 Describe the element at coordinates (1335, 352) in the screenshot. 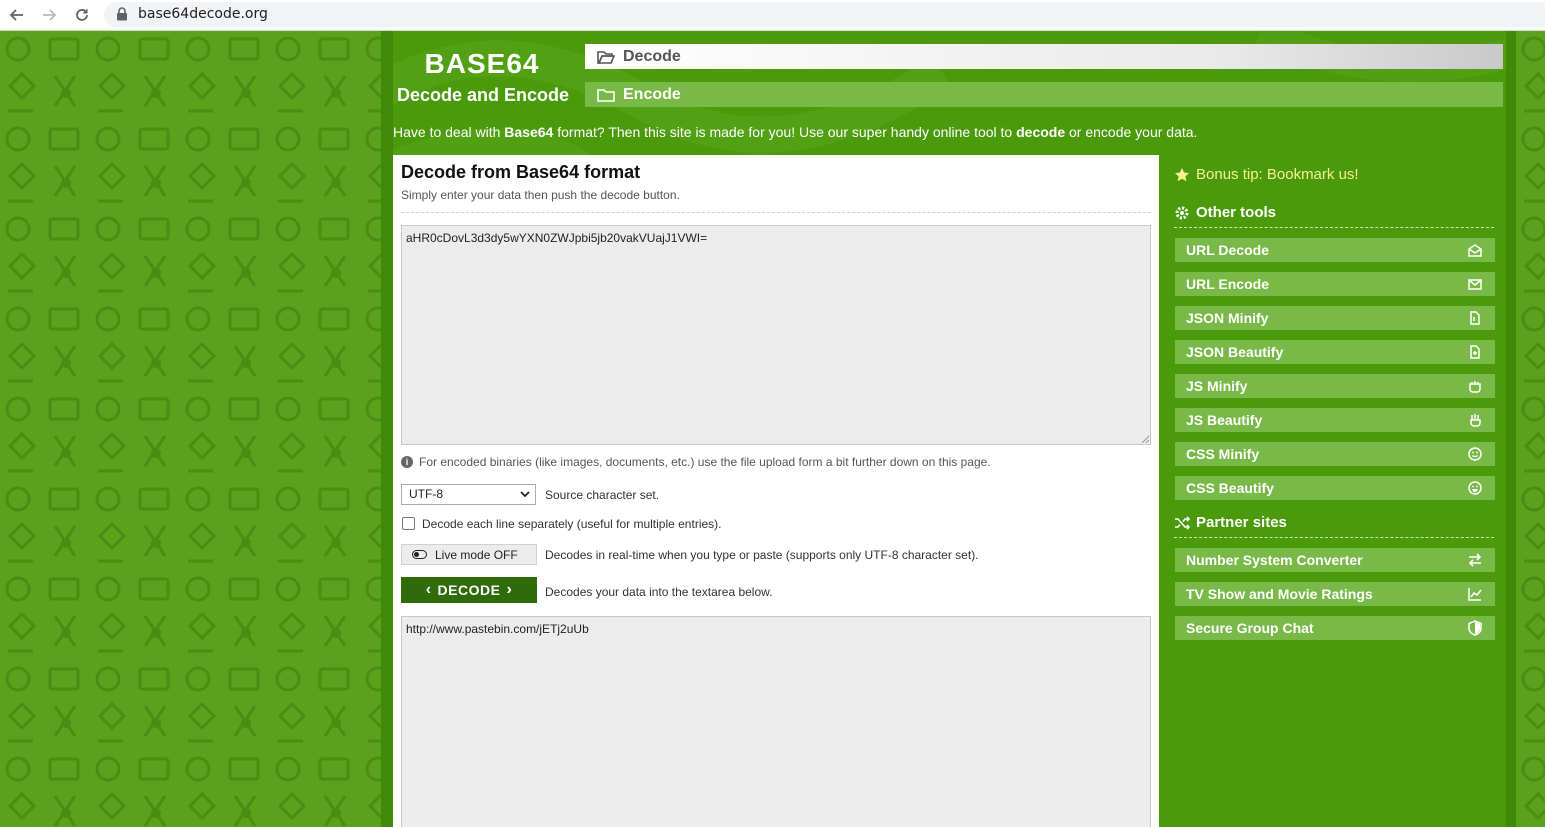

I see `sidebar-item-json-beautify: JSON Beautify` at that location.